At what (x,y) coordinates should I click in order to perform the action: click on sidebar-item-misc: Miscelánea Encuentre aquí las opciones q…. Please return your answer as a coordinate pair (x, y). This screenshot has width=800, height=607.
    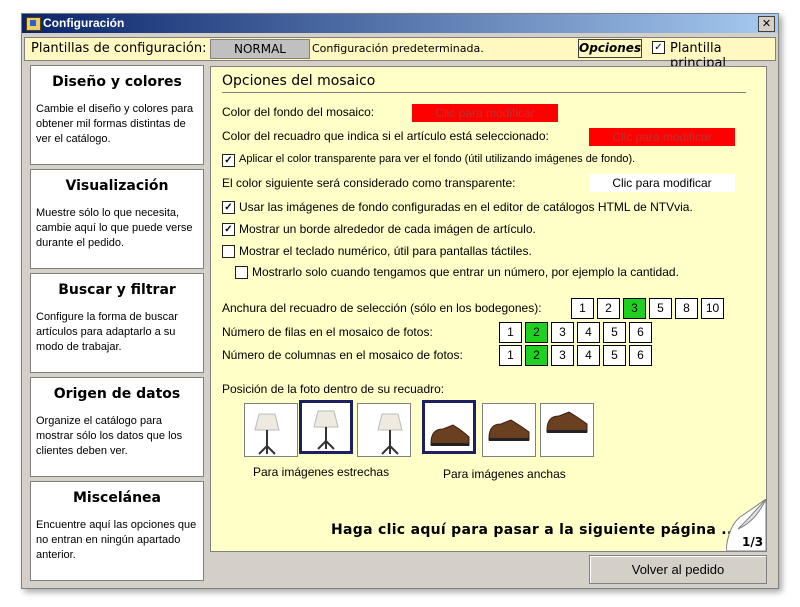
    Looking at the image, I should click on (117, 531).